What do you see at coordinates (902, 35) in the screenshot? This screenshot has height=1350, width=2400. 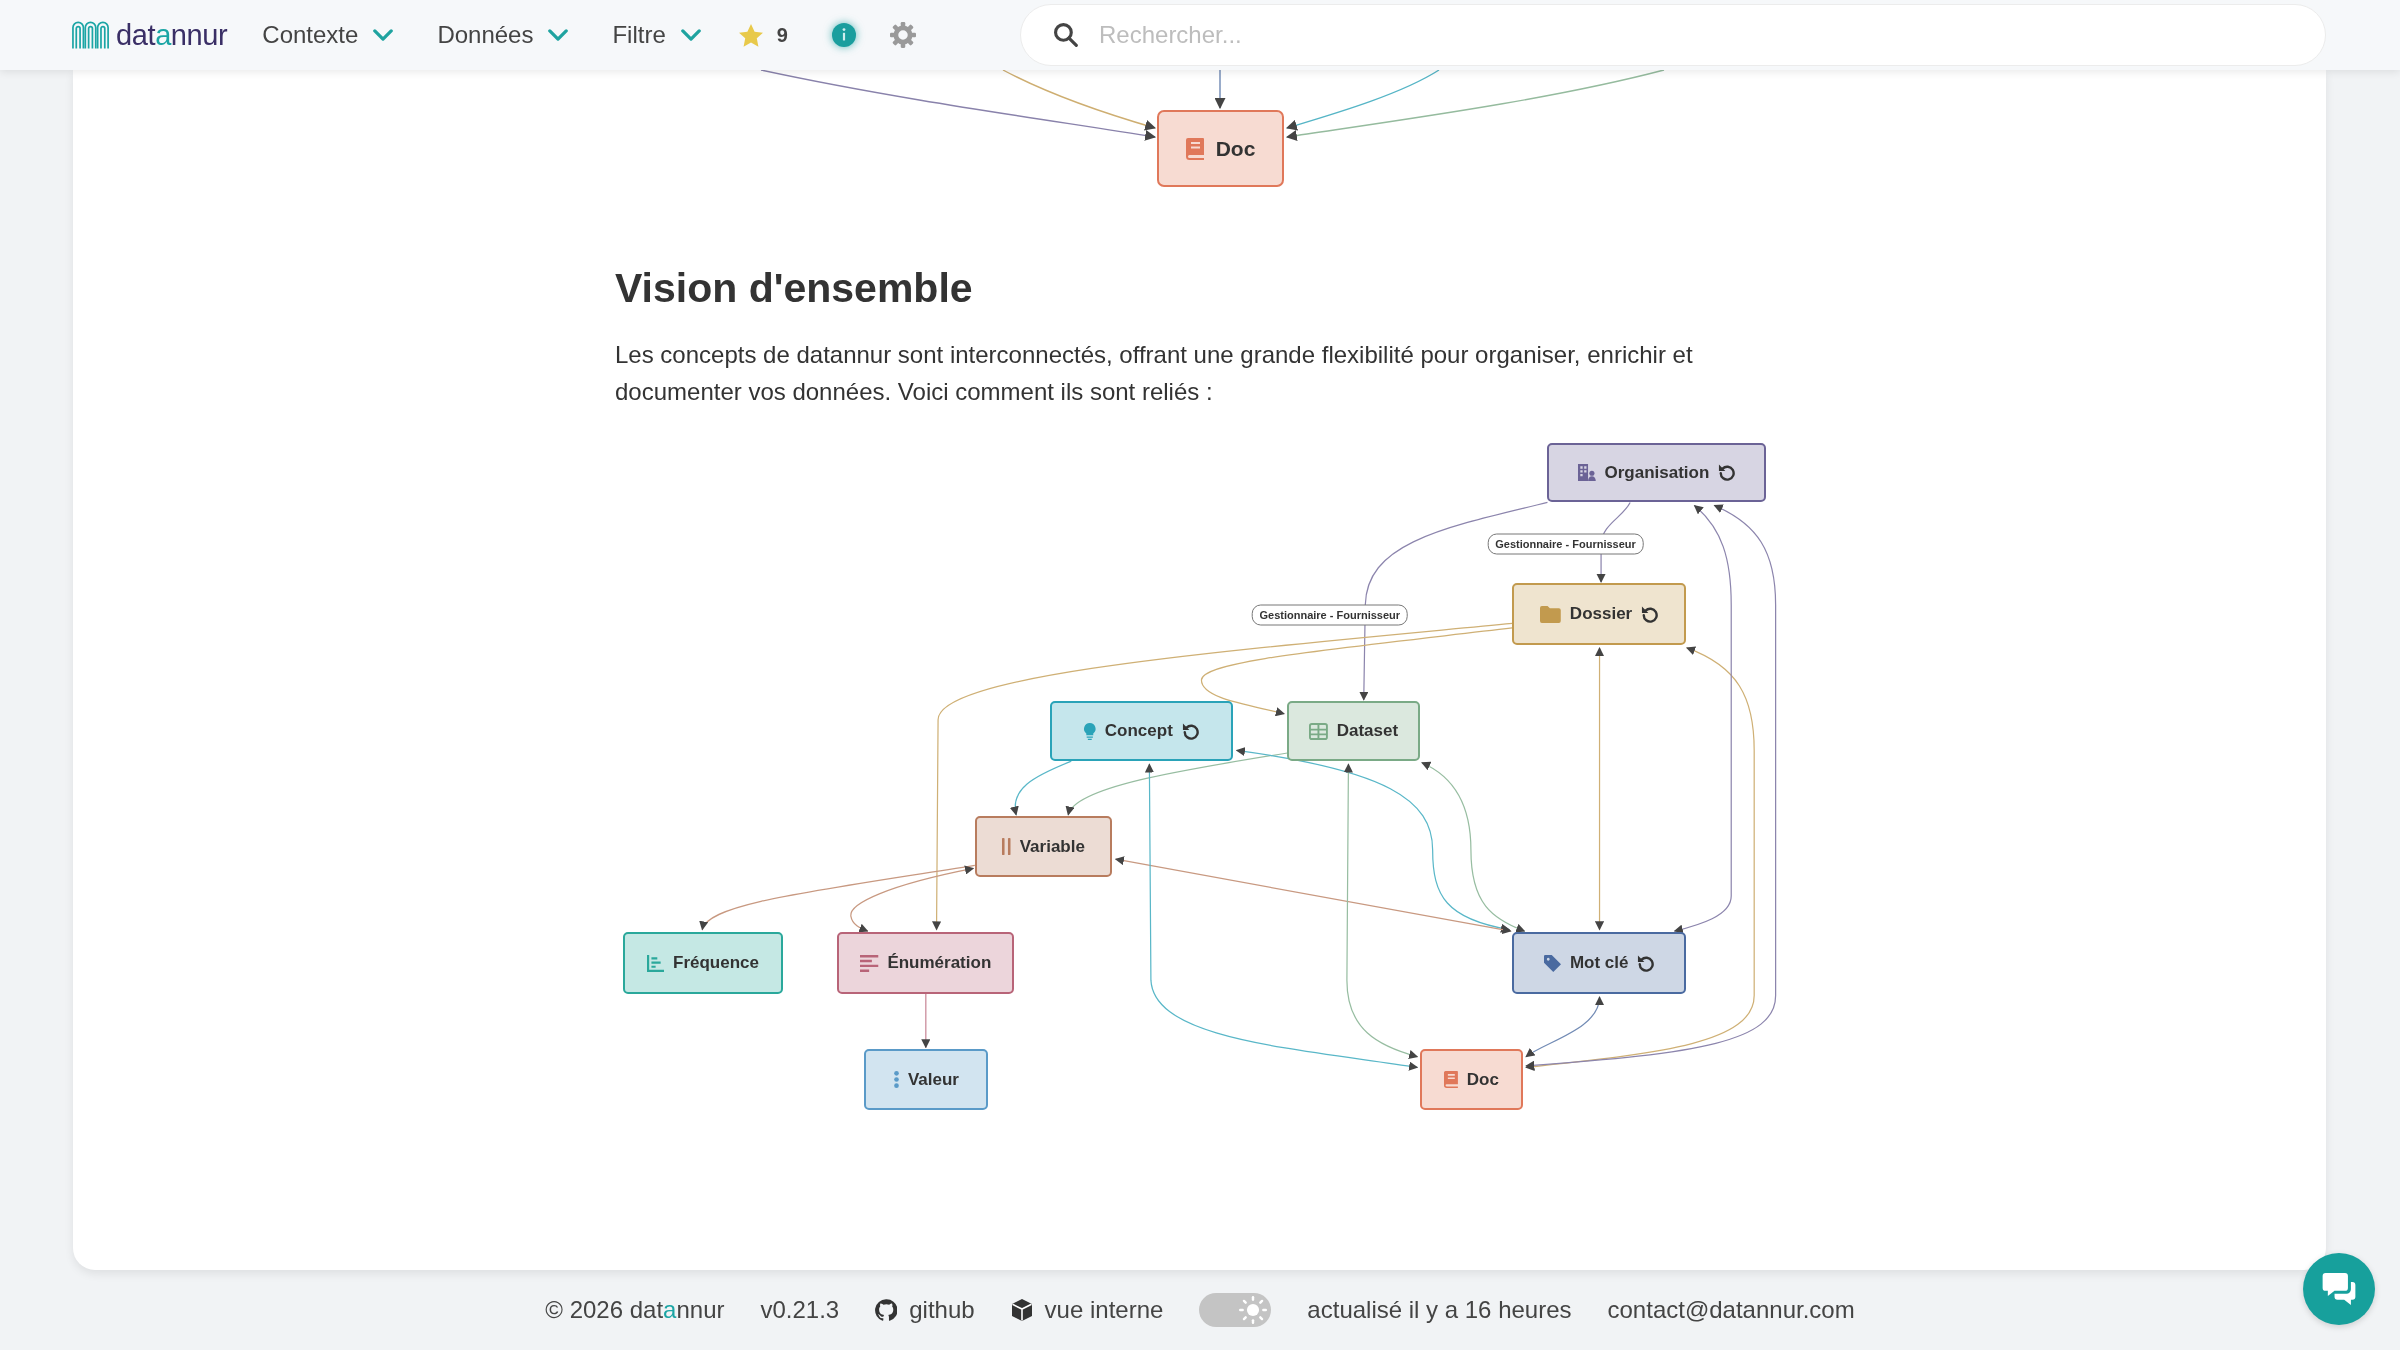 I see `settings-icon` at bounding box center [902, 35].